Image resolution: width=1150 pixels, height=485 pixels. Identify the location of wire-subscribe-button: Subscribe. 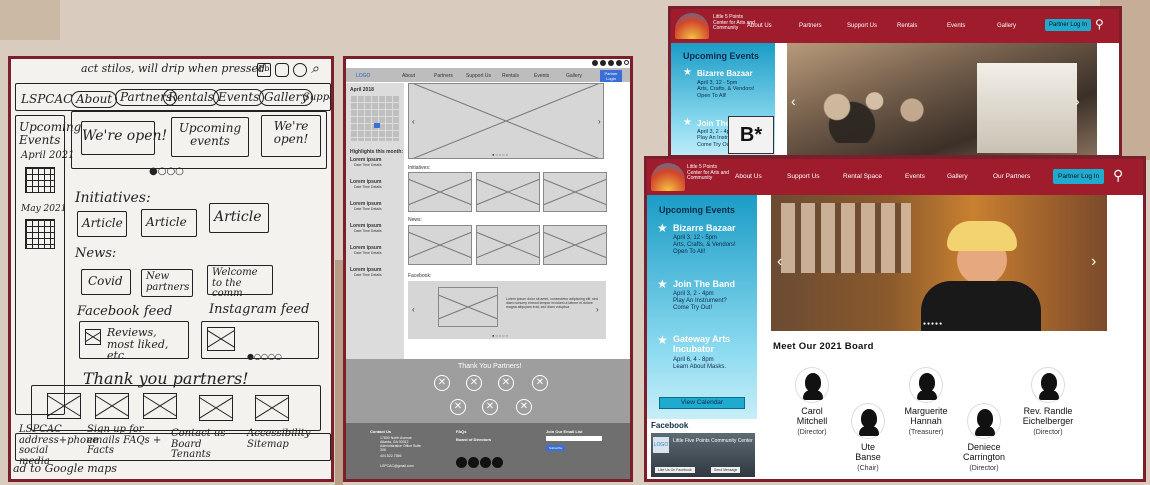
(556, 448).